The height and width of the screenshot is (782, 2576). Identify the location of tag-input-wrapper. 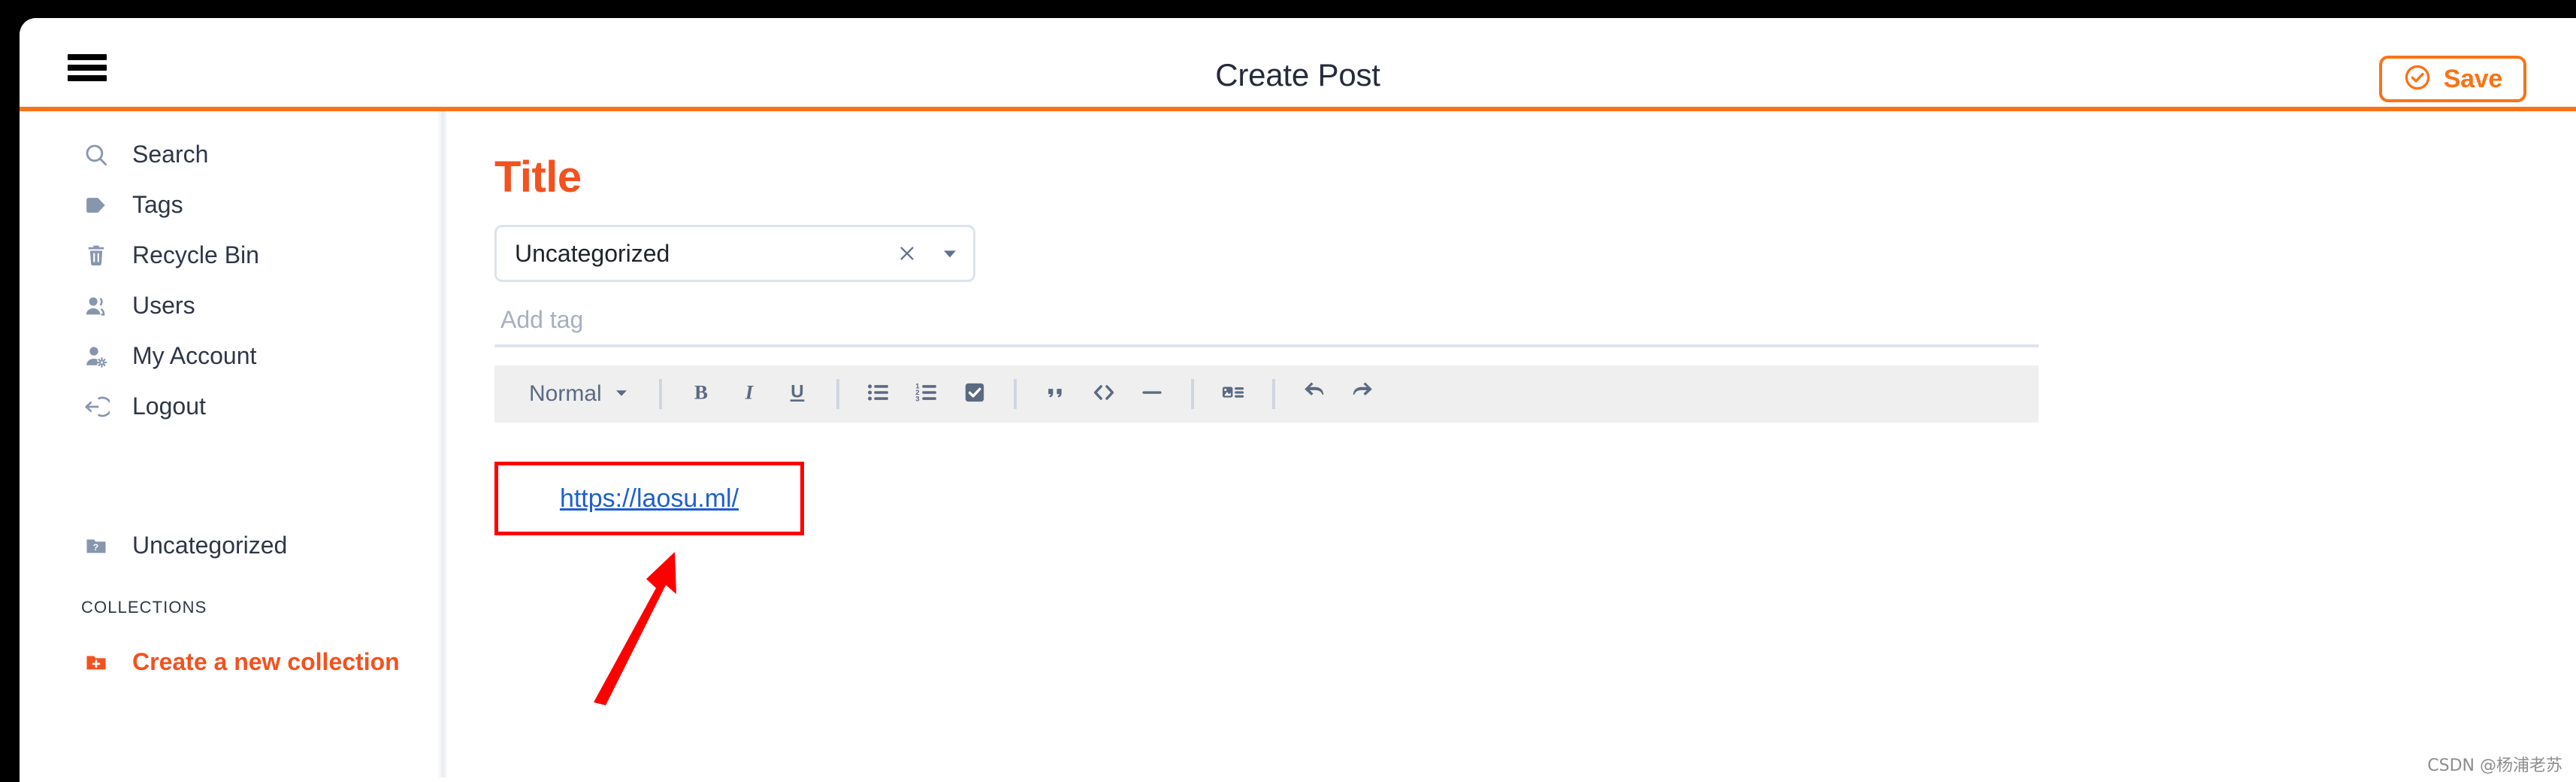
(1266, 324).